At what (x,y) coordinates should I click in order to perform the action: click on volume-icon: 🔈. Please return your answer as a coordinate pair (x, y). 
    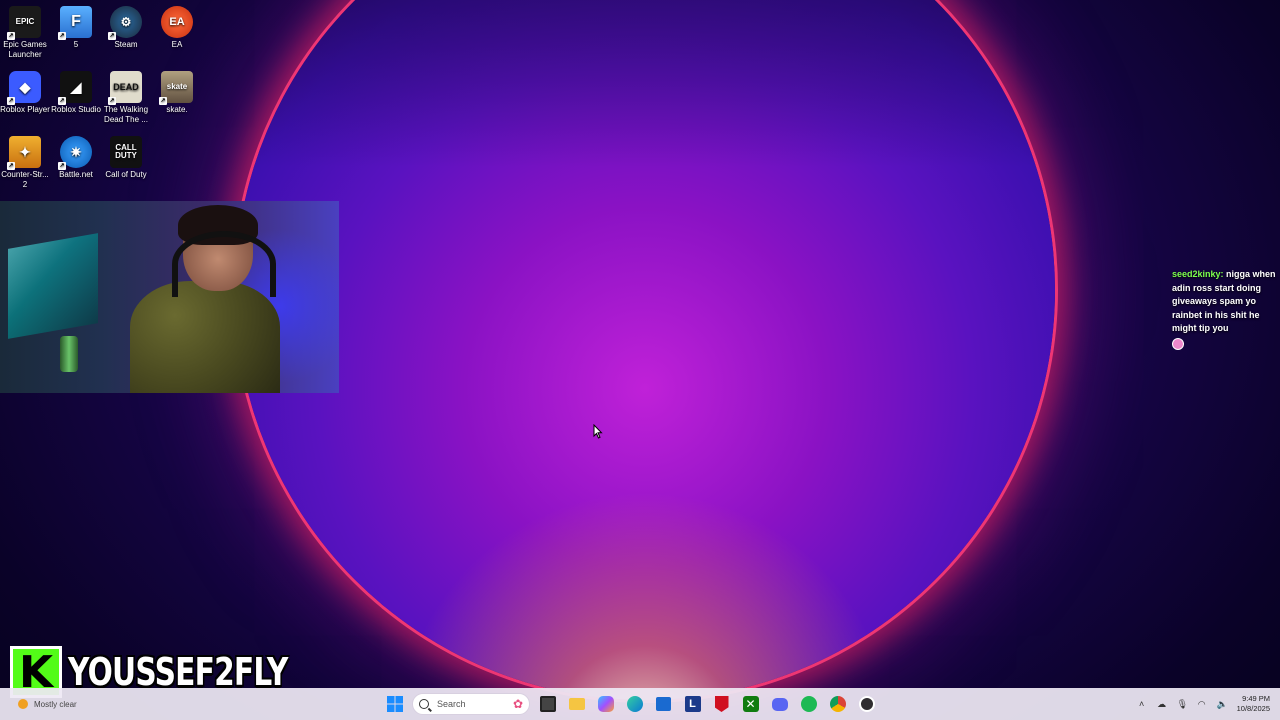
    Looking at the image, I should click on (1222, 704).